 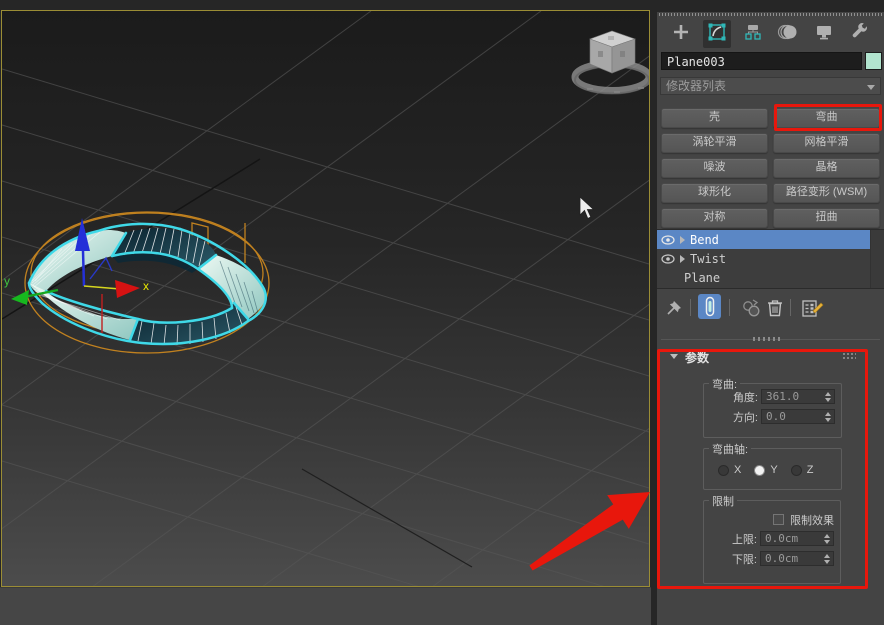 I want to click on radio-z, so click(x=796, y=470).